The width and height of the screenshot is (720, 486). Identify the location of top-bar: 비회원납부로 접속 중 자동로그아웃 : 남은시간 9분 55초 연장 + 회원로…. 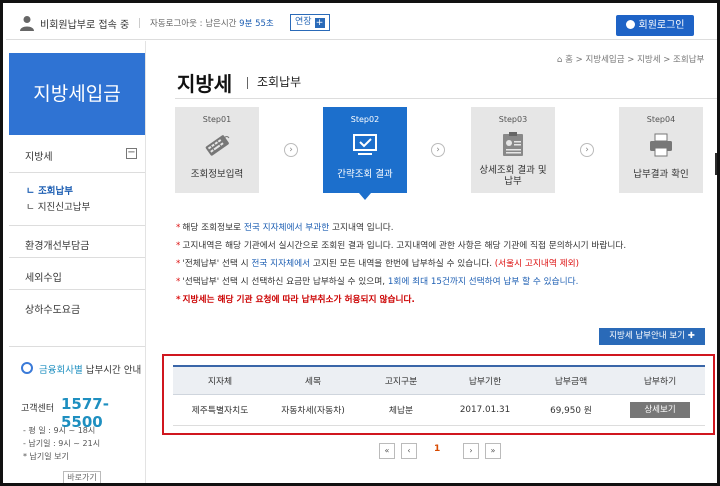
(361, 23).